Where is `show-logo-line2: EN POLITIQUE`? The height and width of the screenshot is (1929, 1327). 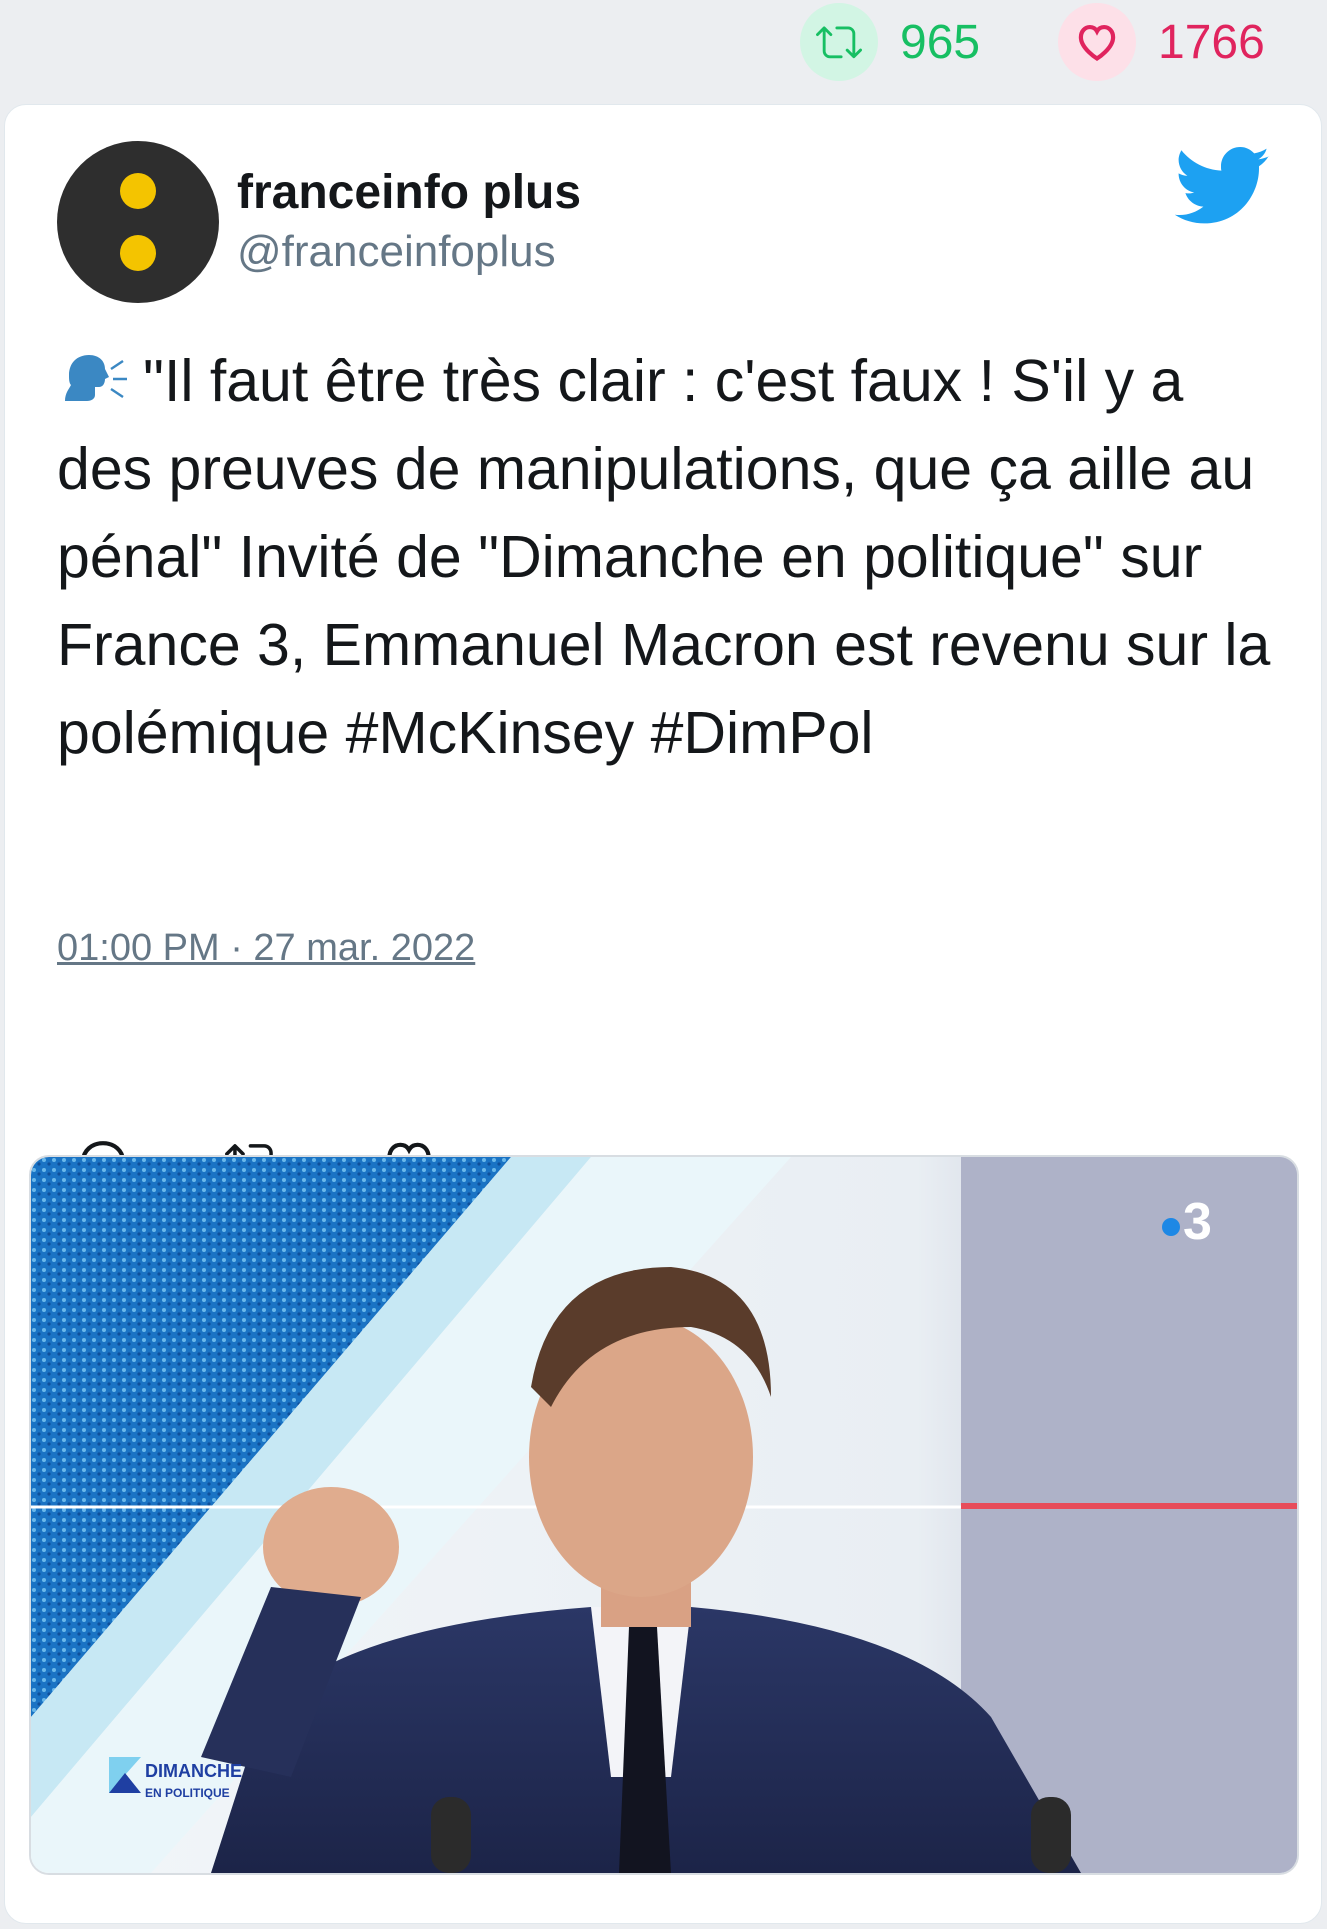 show-logo-line2: EN POLITIQUE is located at coordinates (187, 1793).